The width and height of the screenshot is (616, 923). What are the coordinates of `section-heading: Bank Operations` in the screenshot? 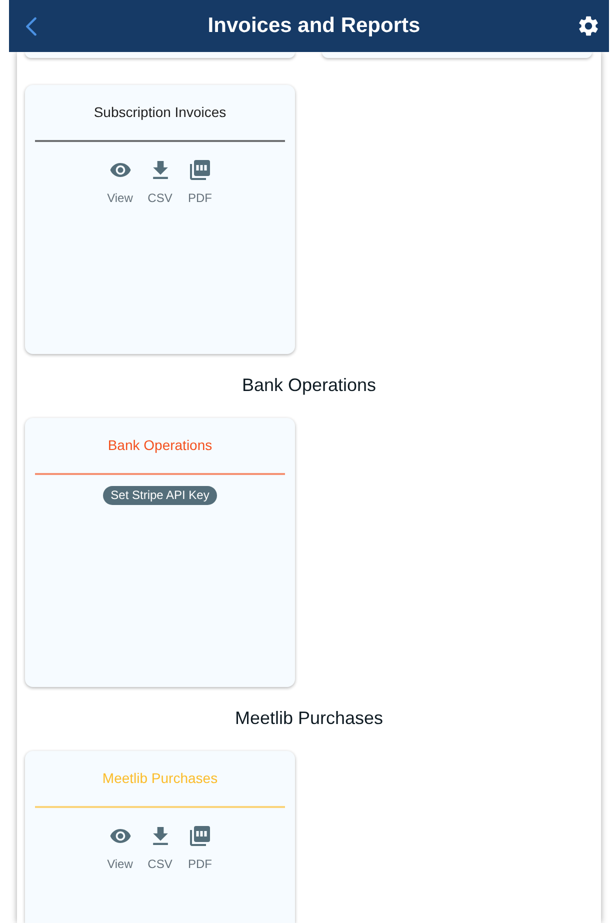 It's located at (309, 385).